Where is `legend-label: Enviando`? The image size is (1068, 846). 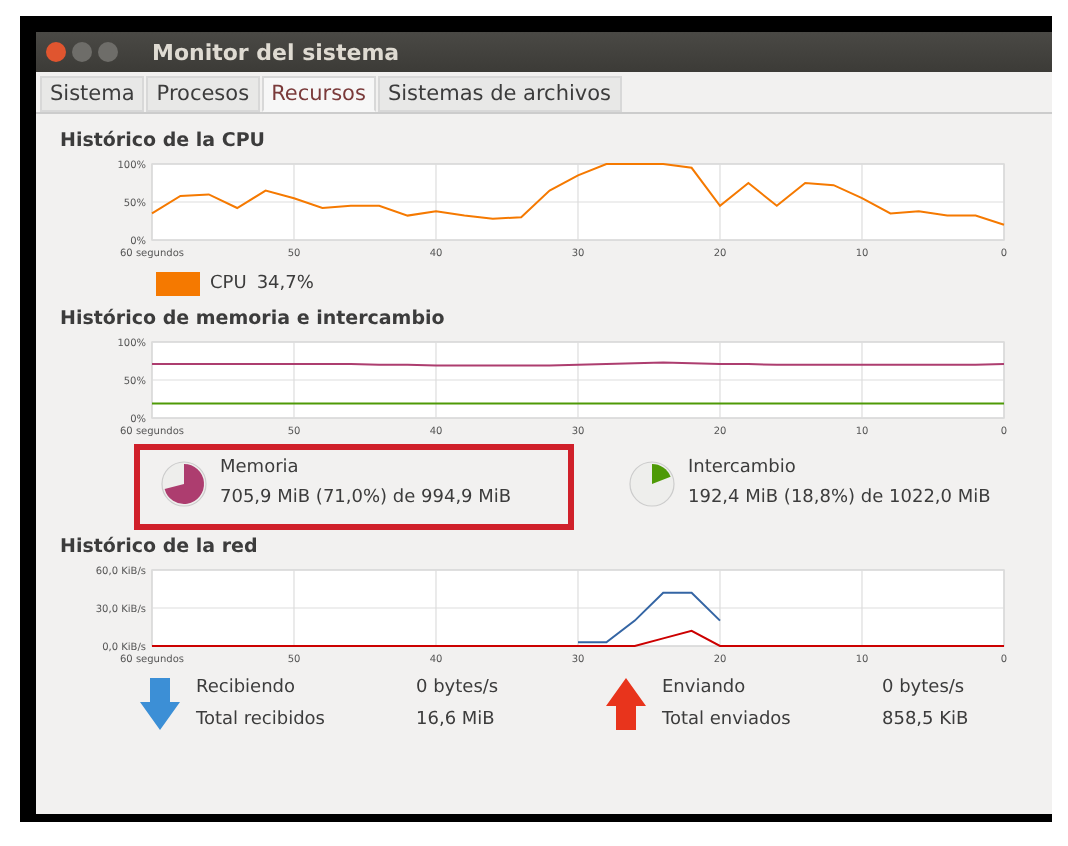
legend-label: Enviando is located at coordinates (705, 688).